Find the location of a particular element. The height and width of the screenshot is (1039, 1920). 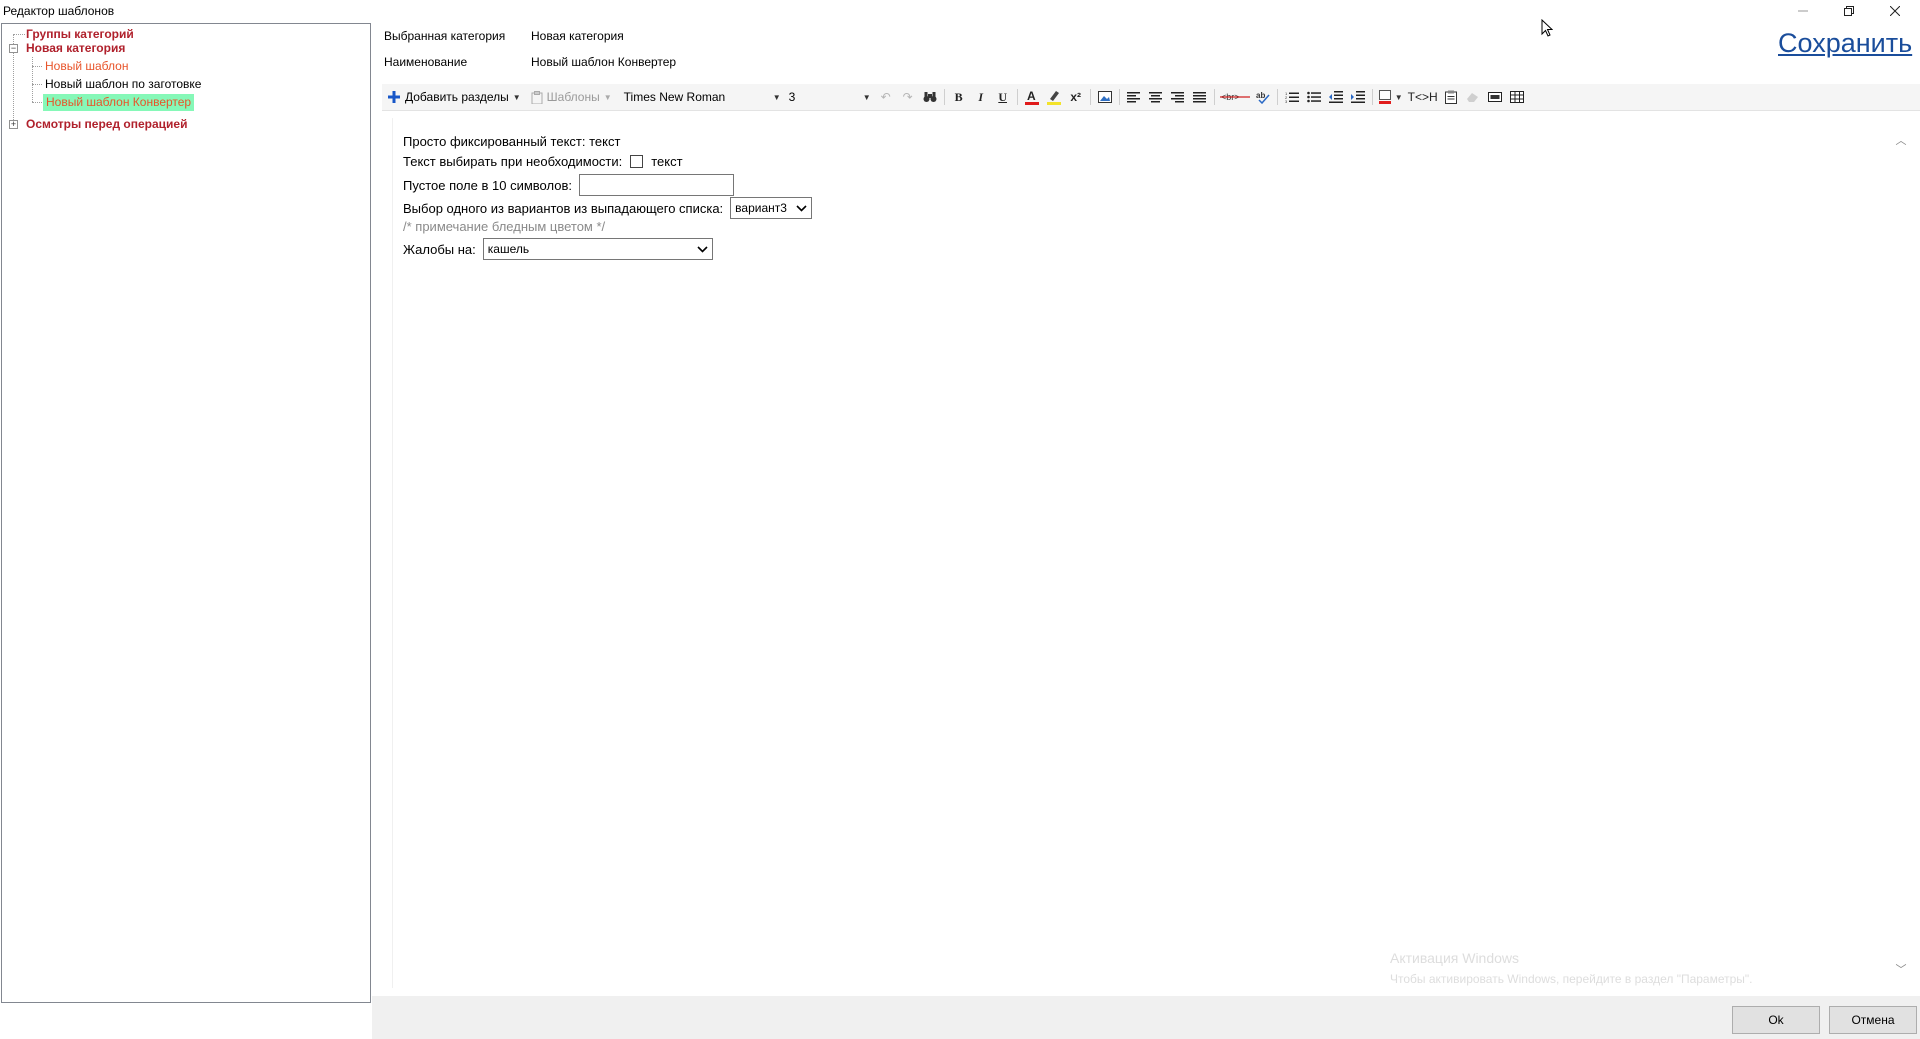

selected-category-label: Выбранная категория is located at coordinates (445, 36).